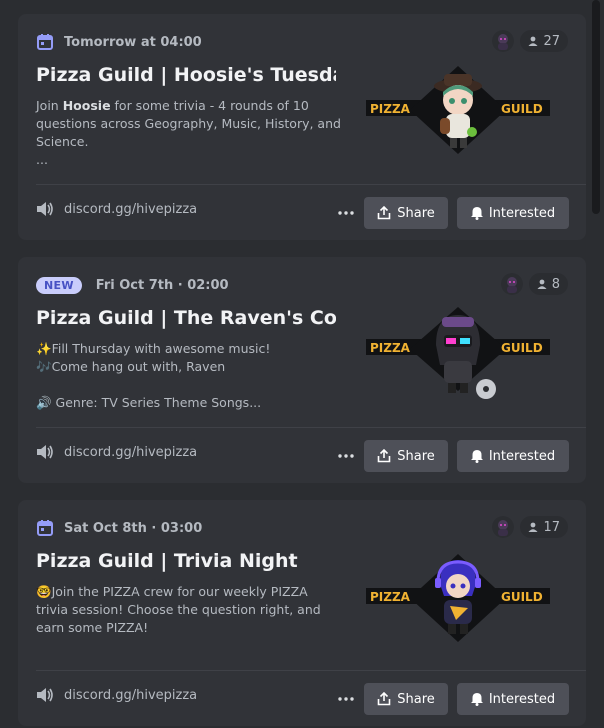  I want to click on event-date-row: Sat Oct 8th · 03:00, so click(119, 528).